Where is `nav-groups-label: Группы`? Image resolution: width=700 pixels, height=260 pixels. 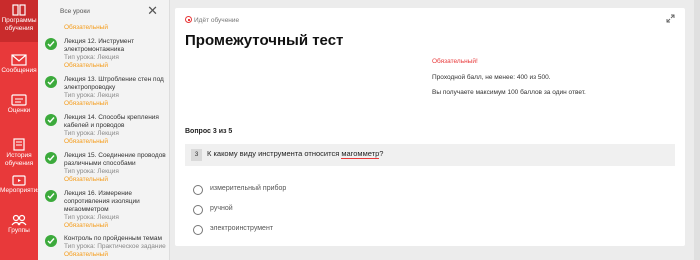 nav-groups-label: Группы is located at coordinates (19, 230).